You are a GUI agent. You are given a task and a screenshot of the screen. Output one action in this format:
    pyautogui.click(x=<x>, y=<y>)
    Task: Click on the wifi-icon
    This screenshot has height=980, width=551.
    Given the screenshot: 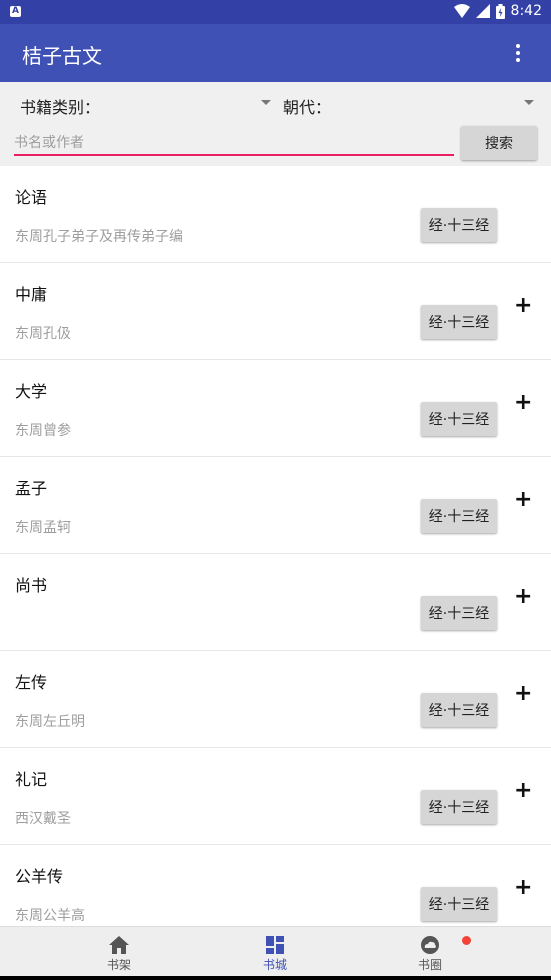 What is the action you would take?
    pyautogui.click(x=461, y=11)
    